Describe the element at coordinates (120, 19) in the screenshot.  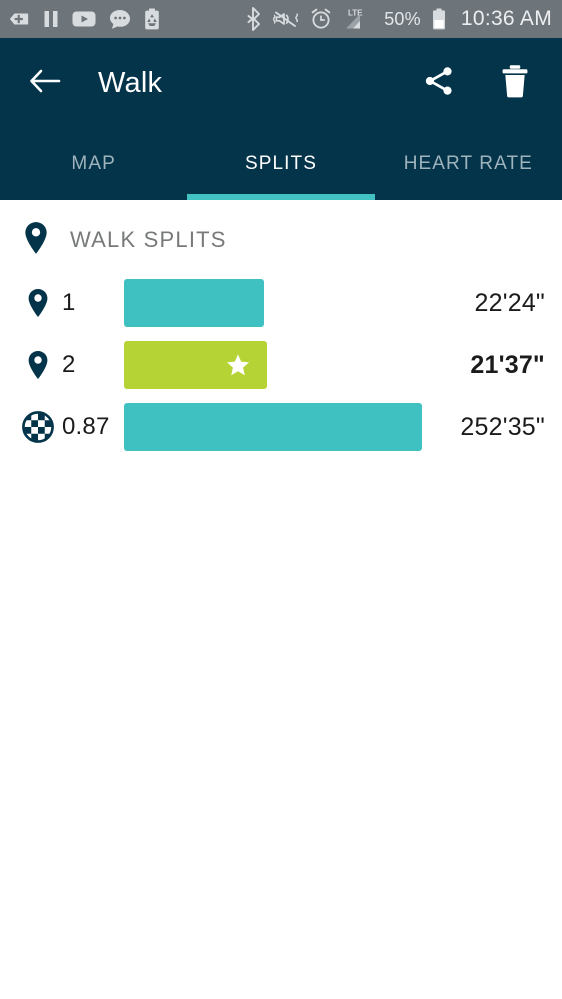
I see `chat-bubble-icon` at that location.